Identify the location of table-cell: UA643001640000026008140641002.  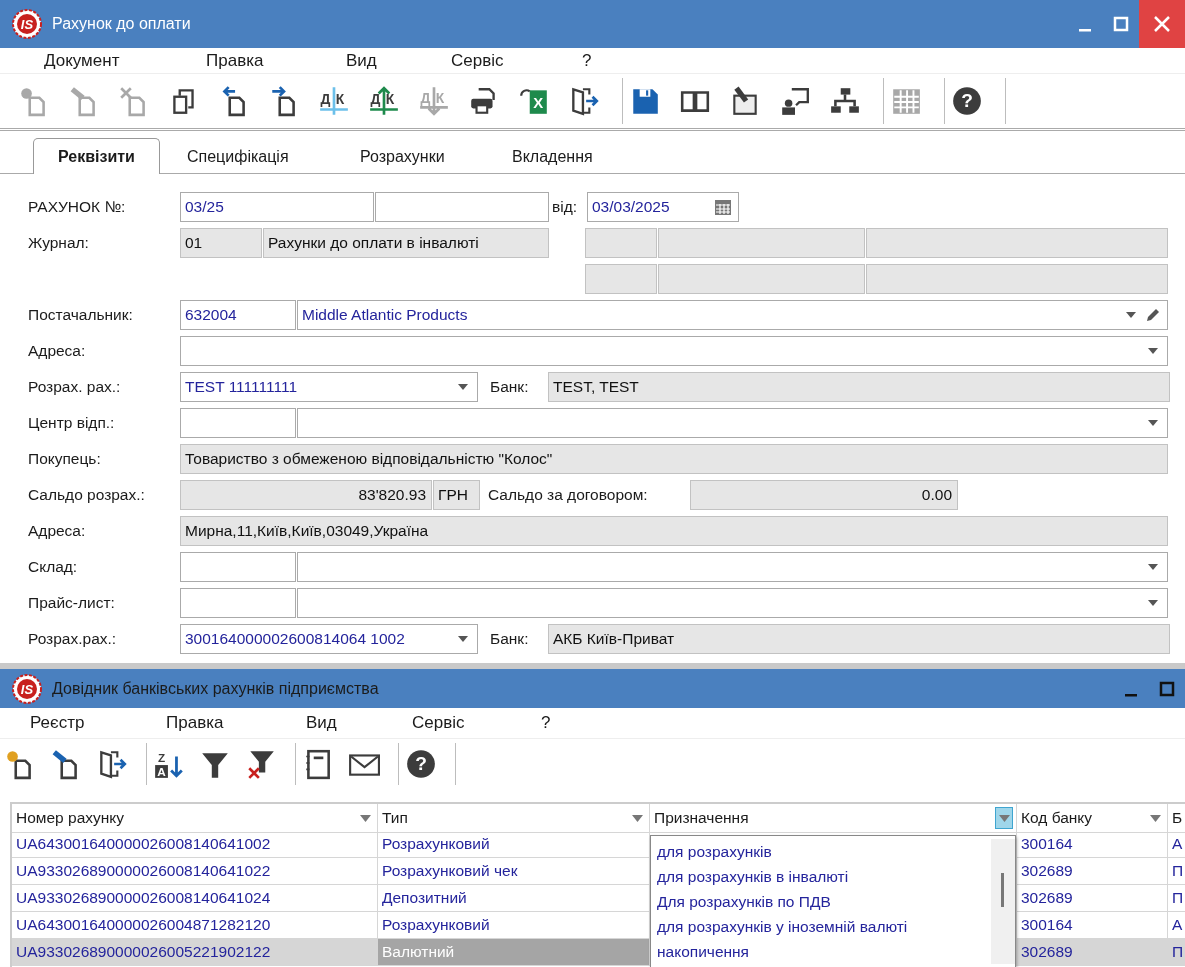
(195, 844).